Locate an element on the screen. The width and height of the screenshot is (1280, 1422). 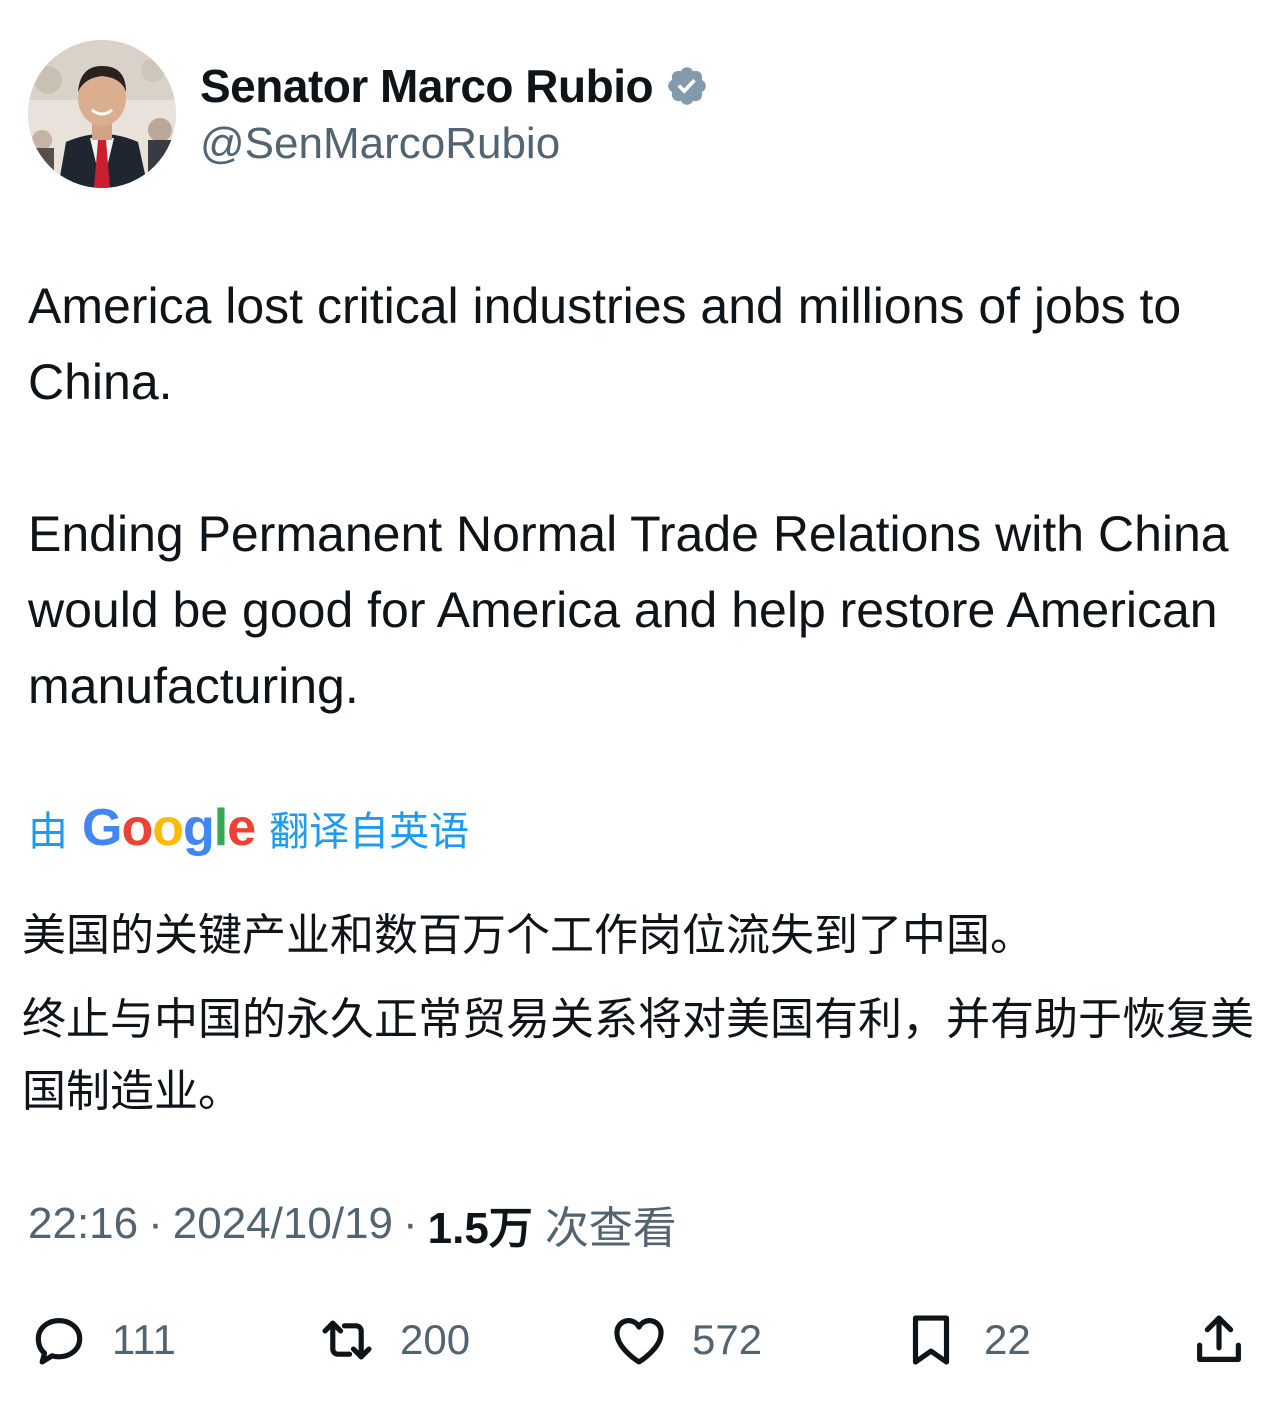
translation-attribution: 由 Google 翻译自英语 is located at coordinates (248, 828).